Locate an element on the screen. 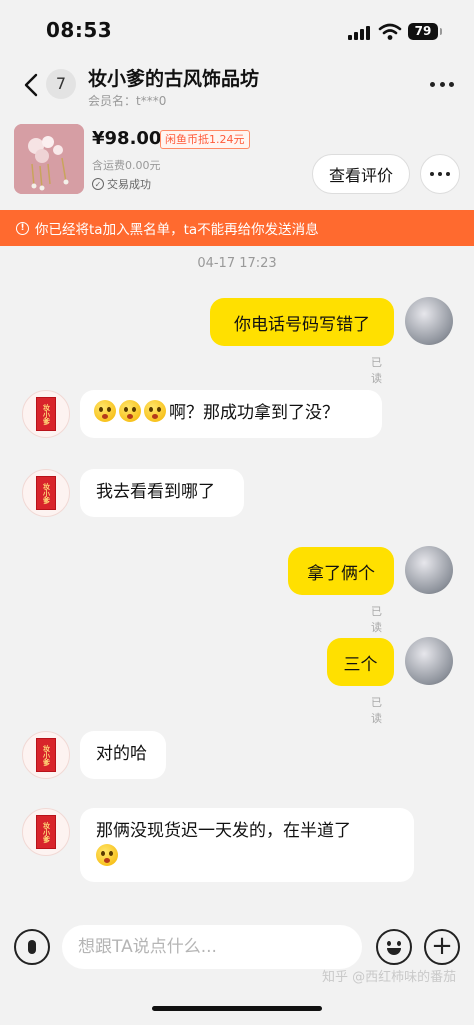 Image resolution: width=474 pixels, height=1025 pixels. more-icon is located at coordinates (442, 84).